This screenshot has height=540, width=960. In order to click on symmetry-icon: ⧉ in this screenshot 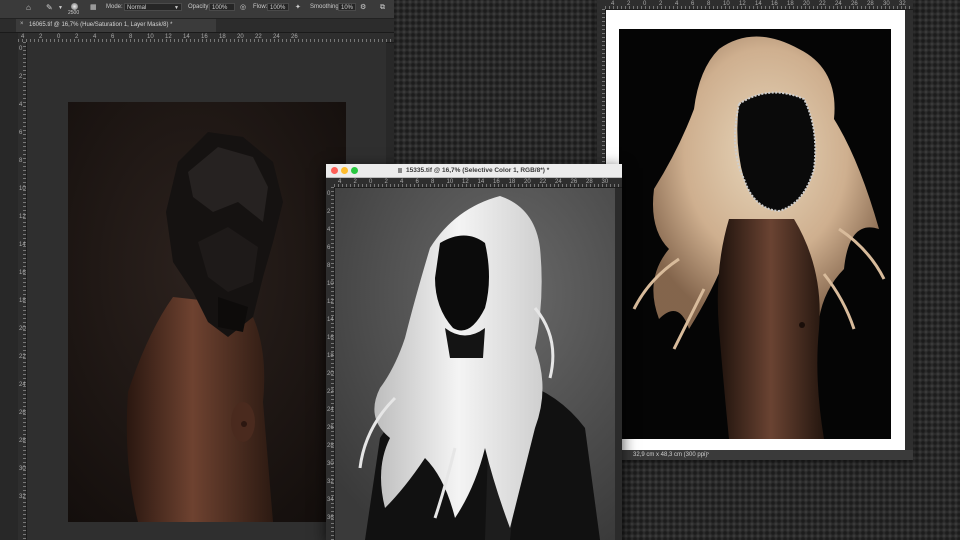, I will do `click(382, 8)`.